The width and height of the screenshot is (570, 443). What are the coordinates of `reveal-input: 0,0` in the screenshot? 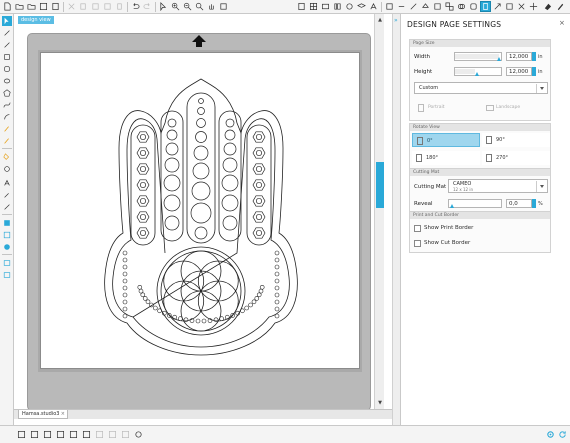 It's located at (519, 203).